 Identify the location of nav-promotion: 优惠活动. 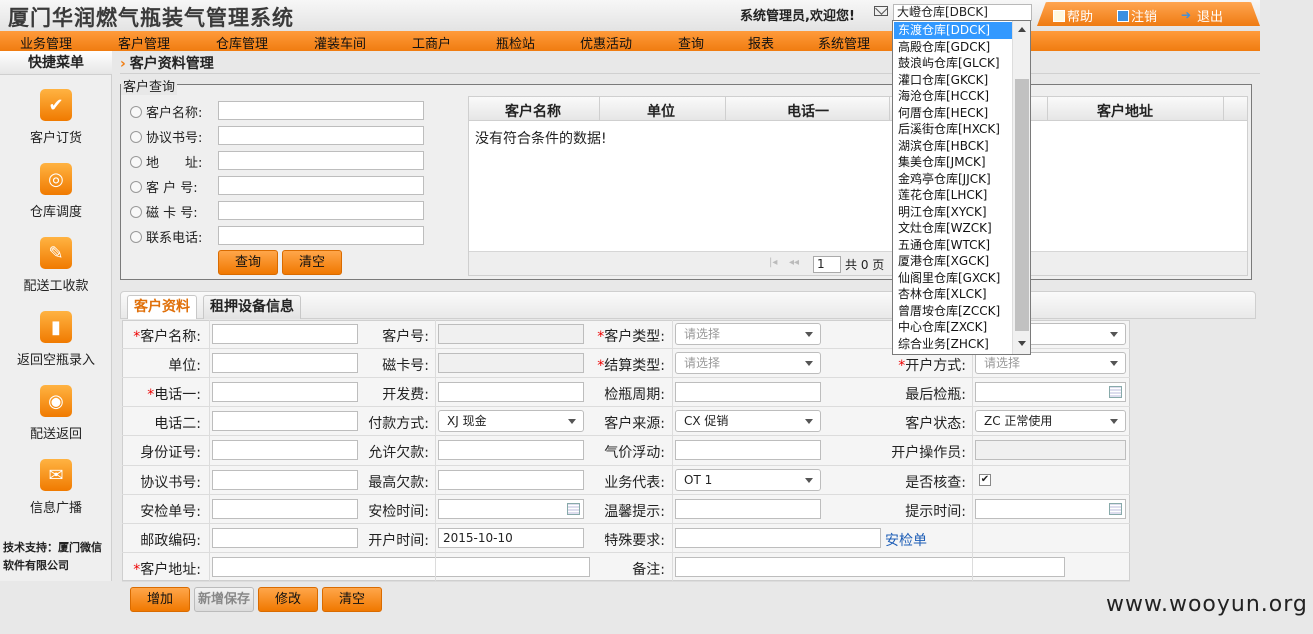
(606, 42).